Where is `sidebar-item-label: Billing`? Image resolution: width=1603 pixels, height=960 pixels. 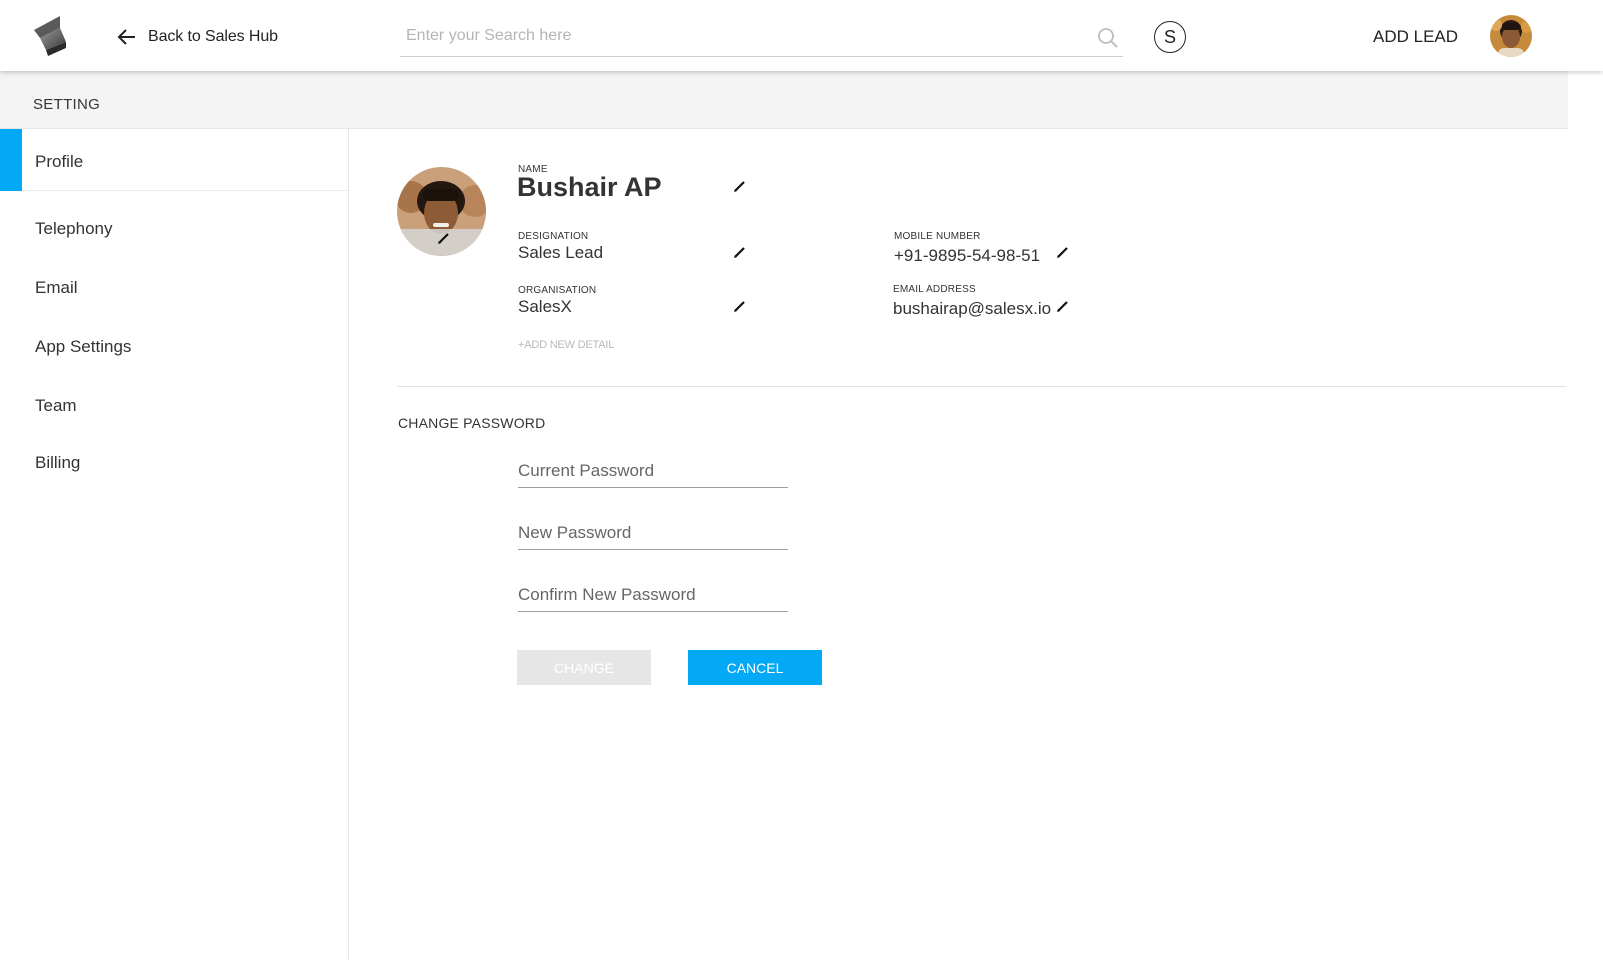 sidebar-item-label: Billing is located at coordinates (58, 462).